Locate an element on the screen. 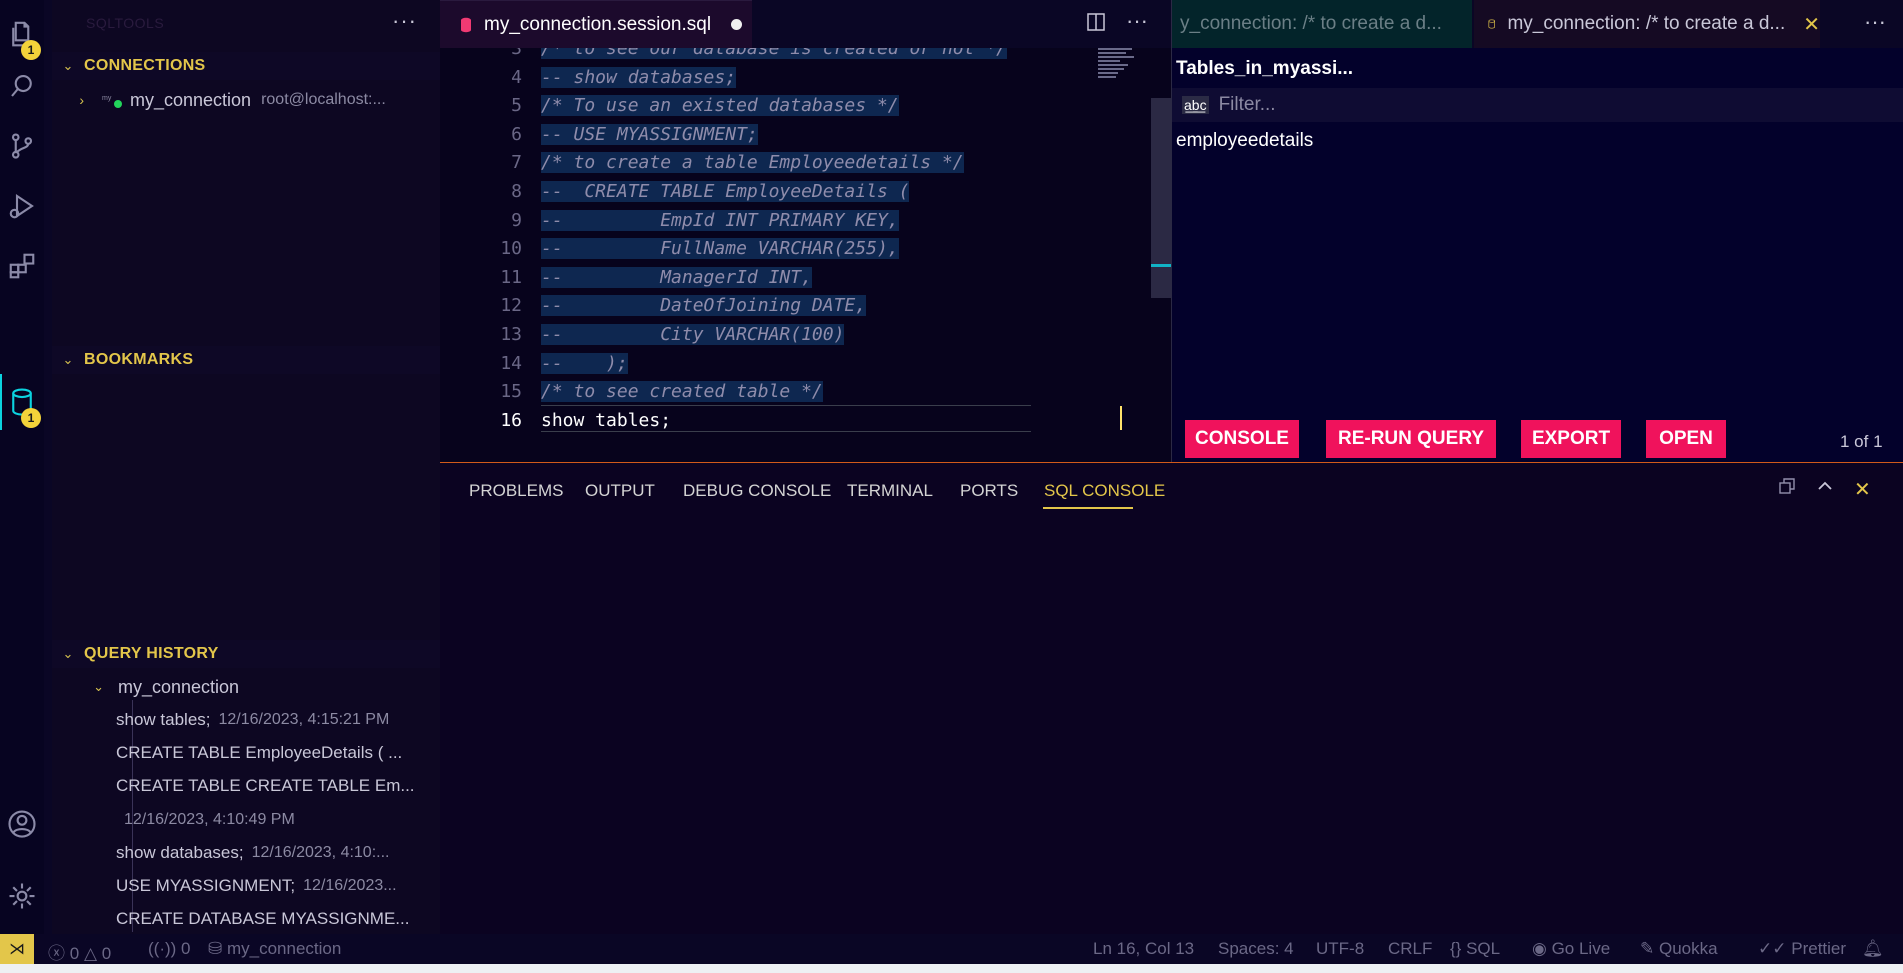 This screenshot has width=1903, height=973. code-line: /* To use an existed databases */ is located at coordinates (720, 106).